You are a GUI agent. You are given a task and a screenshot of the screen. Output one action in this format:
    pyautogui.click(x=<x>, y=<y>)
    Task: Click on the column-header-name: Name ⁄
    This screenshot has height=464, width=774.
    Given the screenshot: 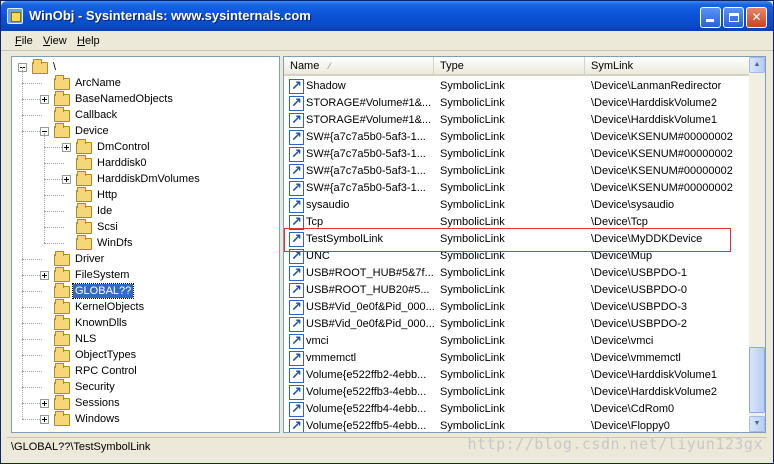 What is the action you would take?
    pyautogui.click(x=359, y=66)
    